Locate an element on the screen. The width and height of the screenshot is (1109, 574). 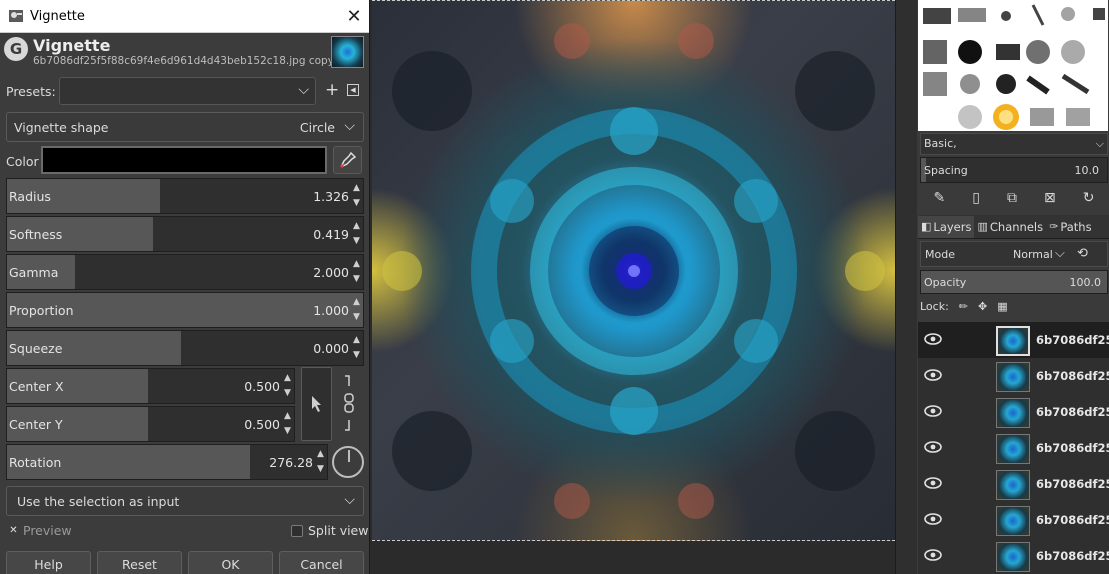
preview-checkbox: ✕ is located at coordinates (13, 530).